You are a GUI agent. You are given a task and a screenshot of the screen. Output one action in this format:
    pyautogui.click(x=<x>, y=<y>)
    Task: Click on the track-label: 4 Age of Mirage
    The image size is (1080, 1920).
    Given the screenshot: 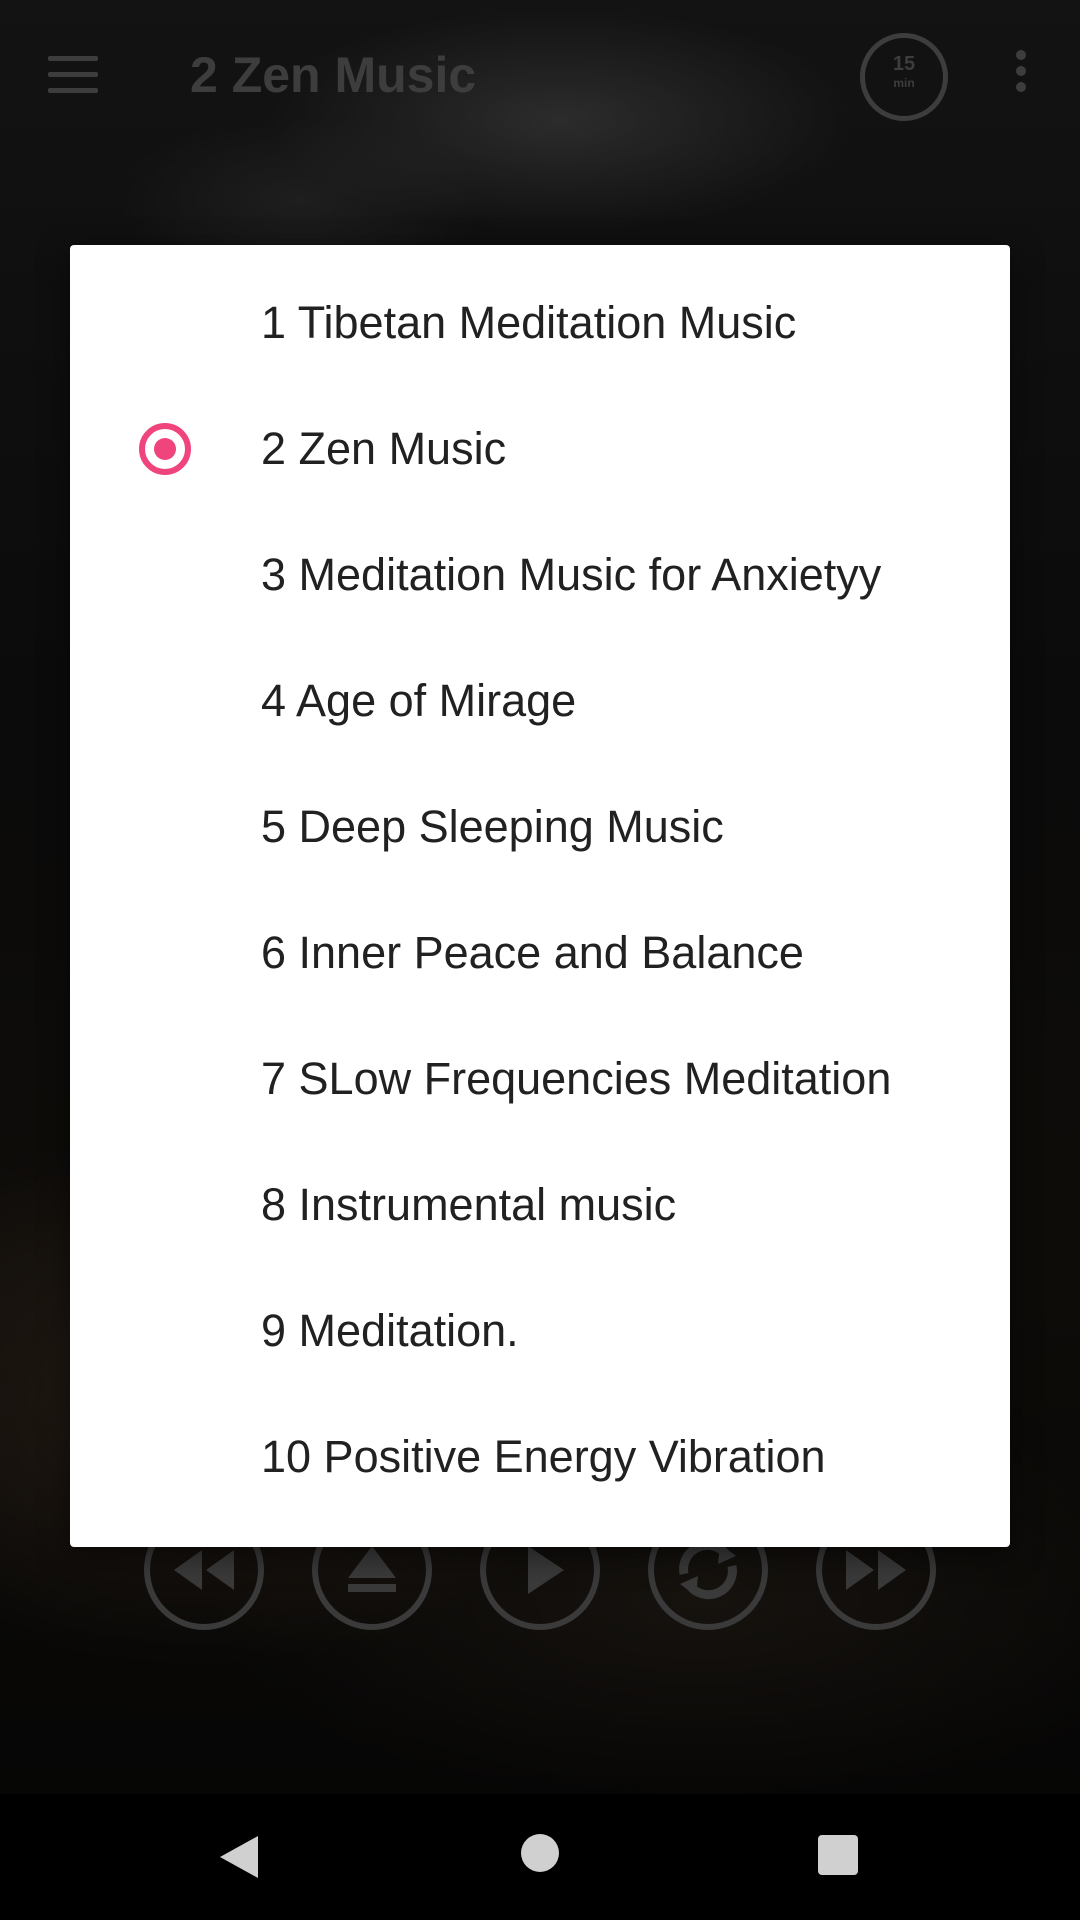 What is the action you would take?
    pyautogui.click(x=419, y=700)
    